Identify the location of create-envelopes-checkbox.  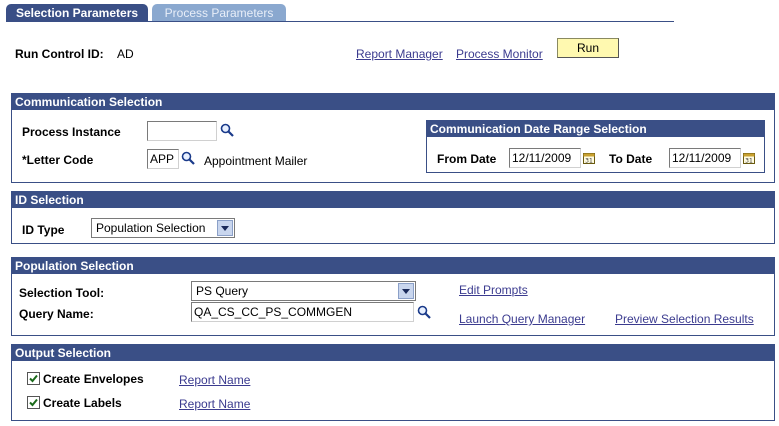
(33, 378).